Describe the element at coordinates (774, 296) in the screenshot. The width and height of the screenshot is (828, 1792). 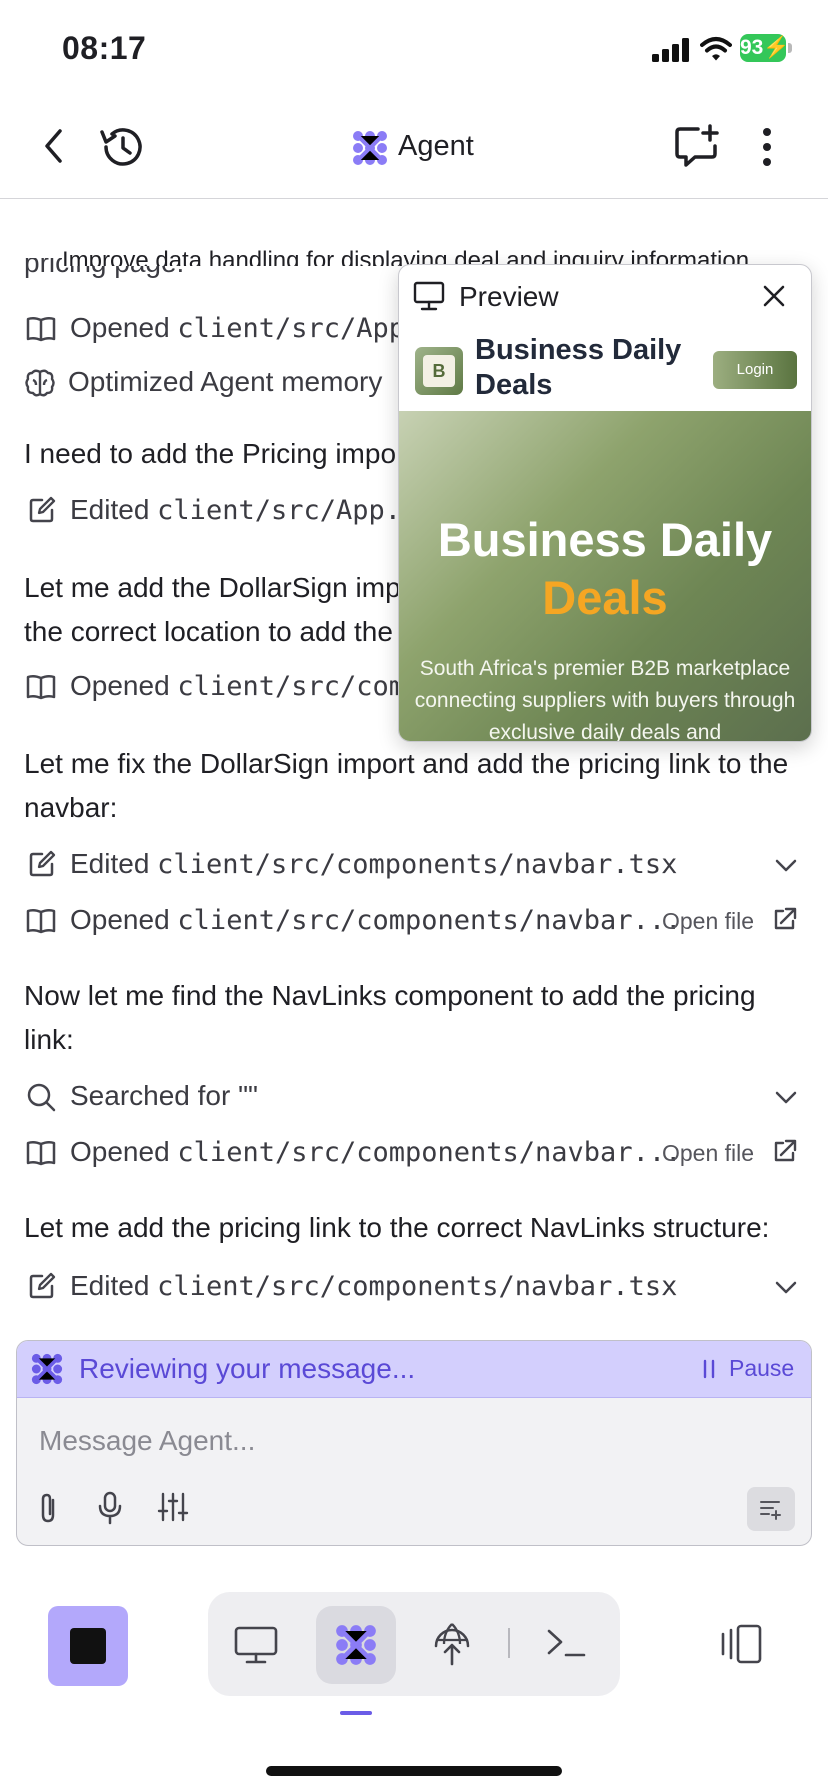
I see `close-icon` at that location.